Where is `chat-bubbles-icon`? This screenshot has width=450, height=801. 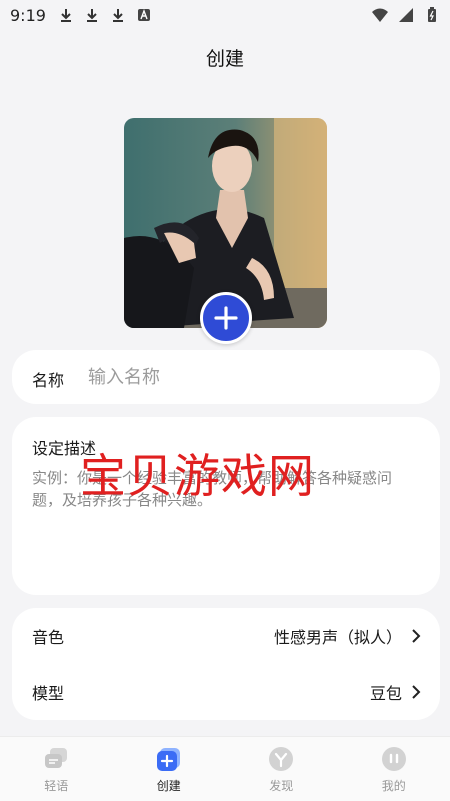
chat-bubbles-icon is located at coordinates (56, 759).